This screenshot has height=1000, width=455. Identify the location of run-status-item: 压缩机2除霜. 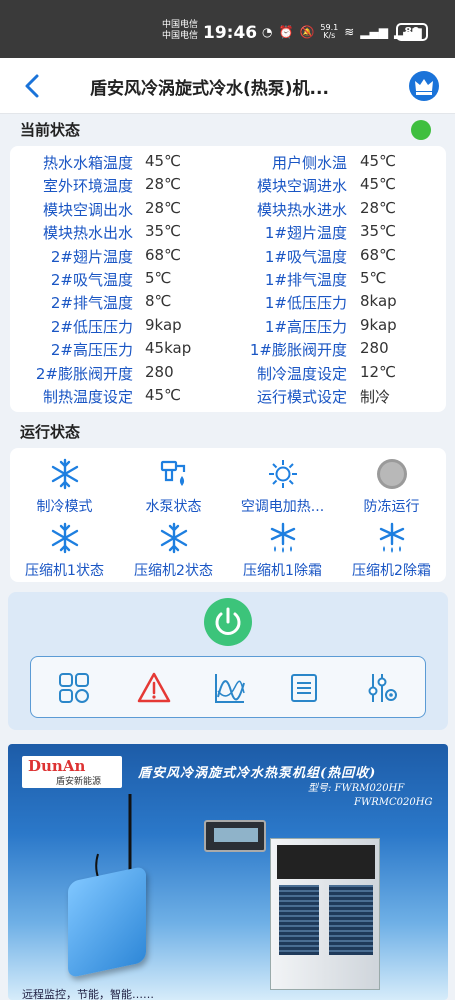
(391, 551).